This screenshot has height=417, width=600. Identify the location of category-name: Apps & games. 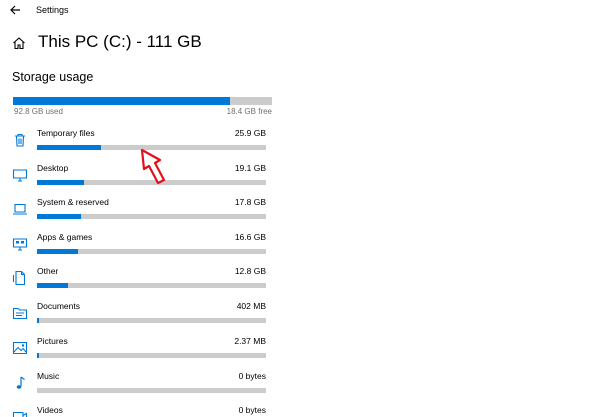
(65, 237).